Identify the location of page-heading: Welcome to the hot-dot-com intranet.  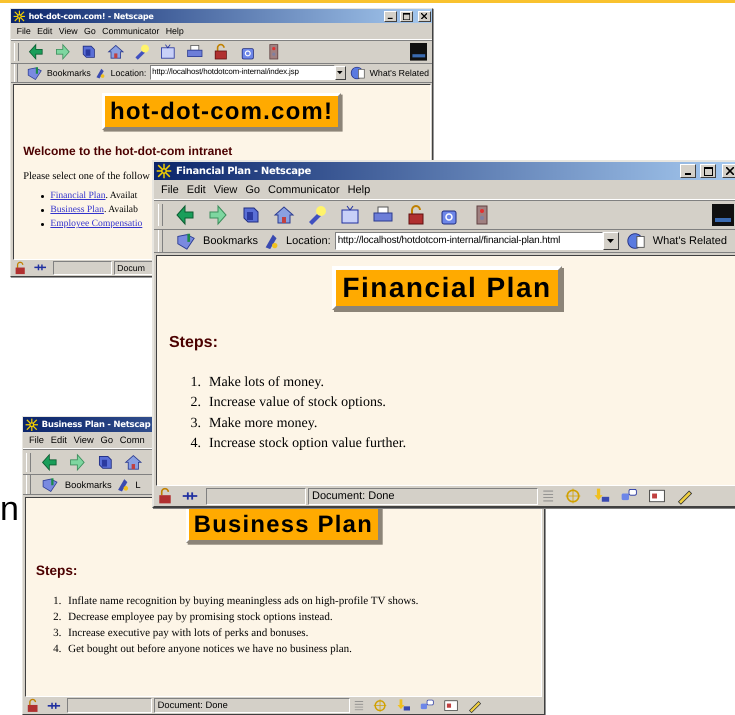
(128, 151).